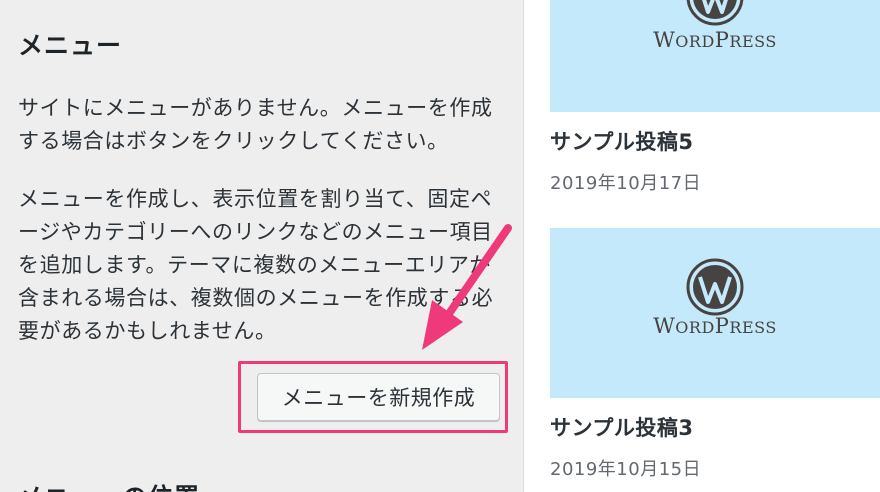 The image size is (880, 492). What do you see at coordinates (621, 141) in the screenshot?
I see `post-title: サンプル投稿5` at bounding box center [621, 141].